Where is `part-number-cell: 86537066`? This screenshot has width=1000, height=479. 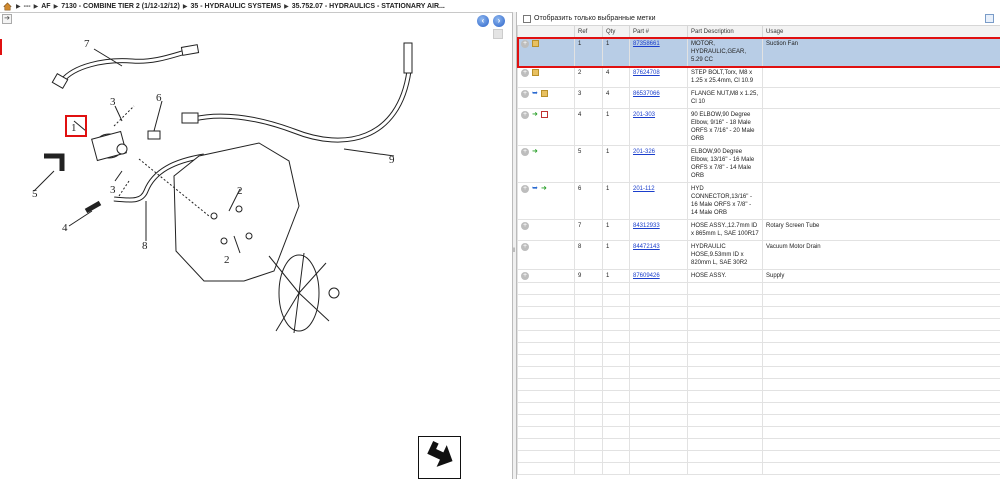
part-number-cell: 86537066 is located at coordinates (658, 98).